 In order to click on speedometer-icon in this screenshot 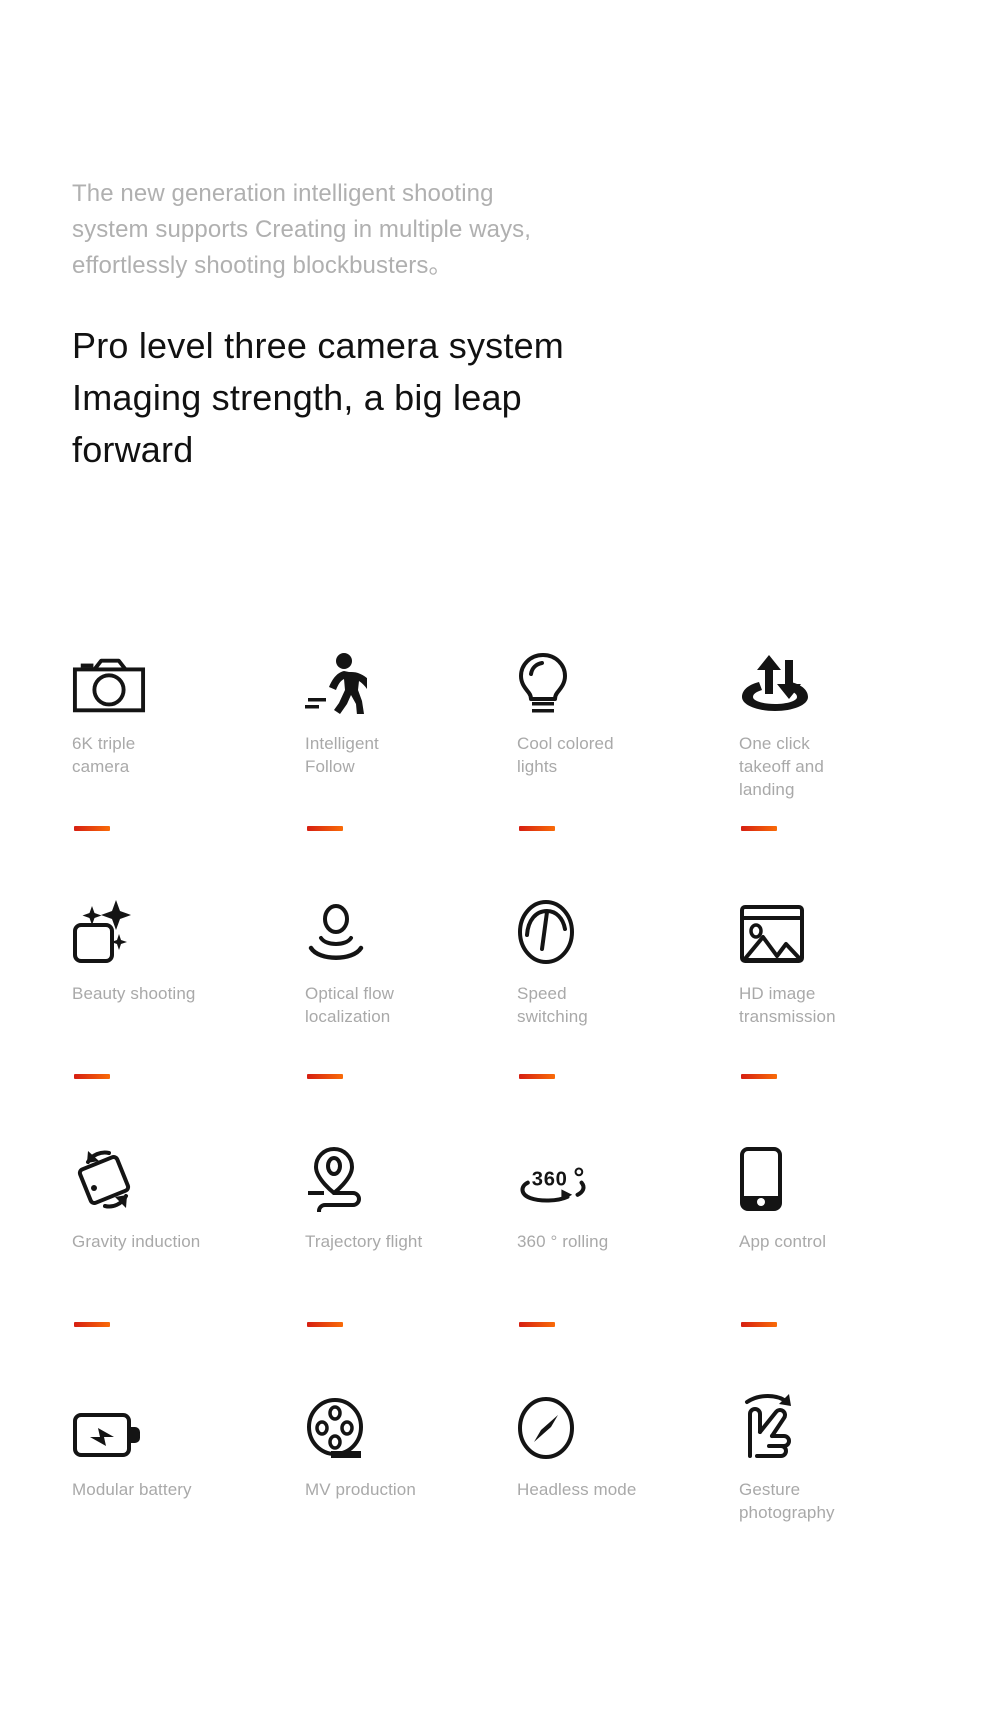, I will do `click(554, 931)`.